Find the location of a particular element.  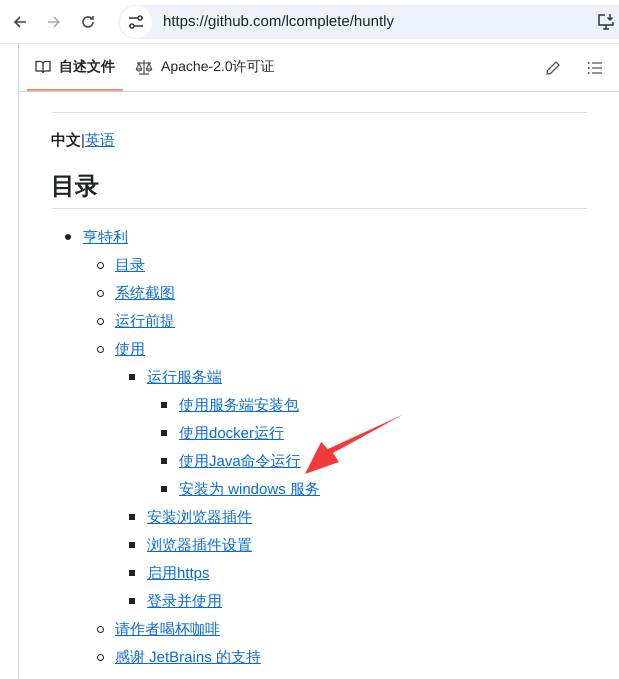

outline-list-icon is located at coordinates (595, 68).